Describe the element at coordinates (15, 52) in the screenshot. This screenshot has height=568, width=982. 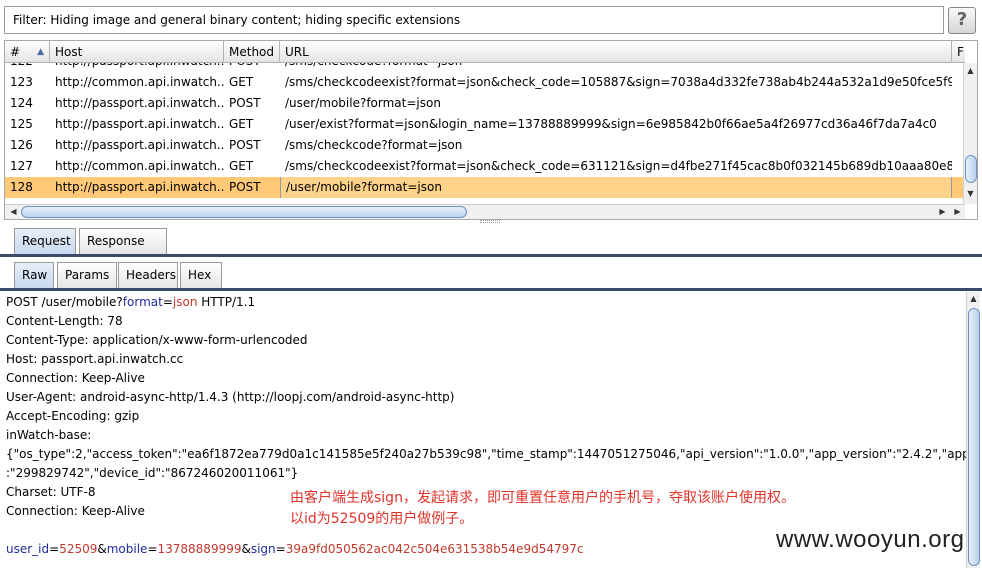
I see `column-header-number-label: #` at that location.